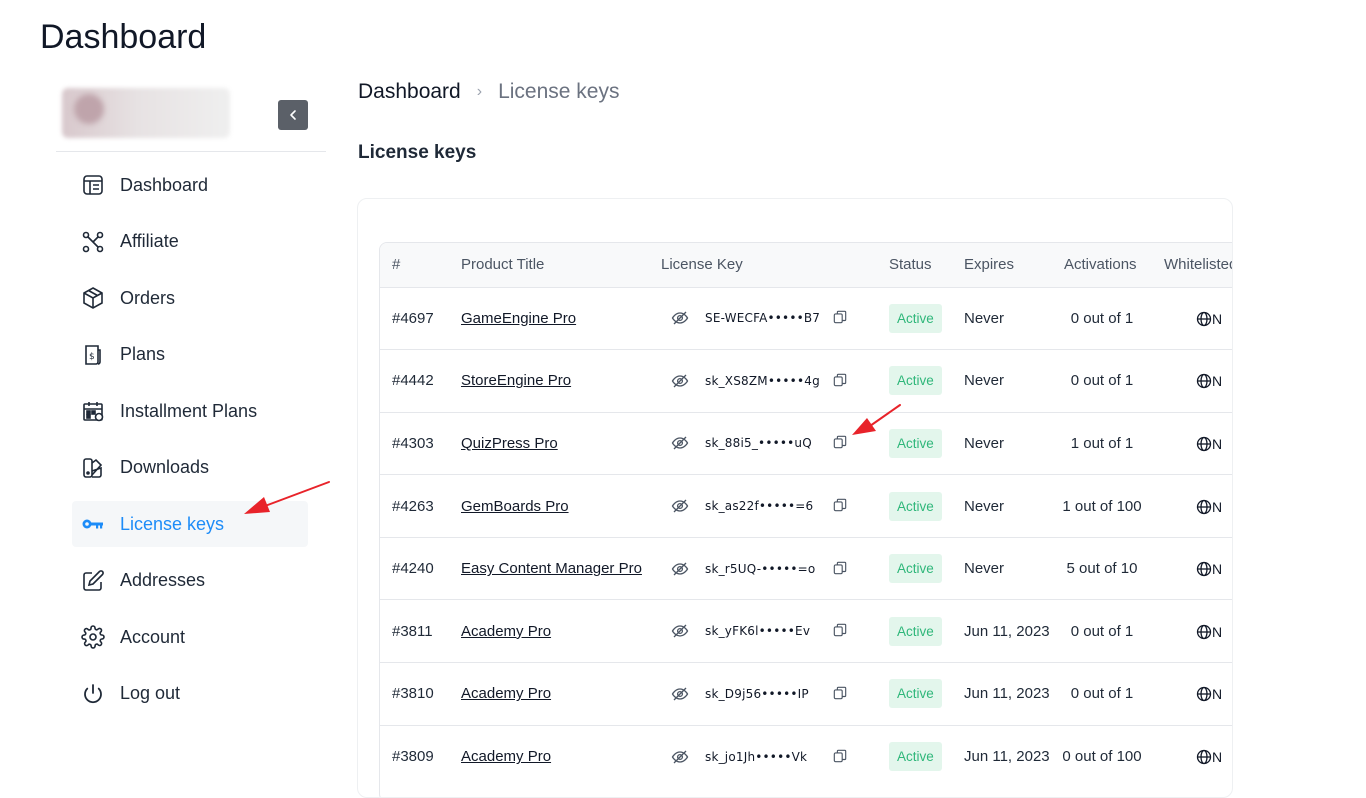  Describe the element at coordinates (93, 581) in the screenshot. I see `edit-icon` at that location.